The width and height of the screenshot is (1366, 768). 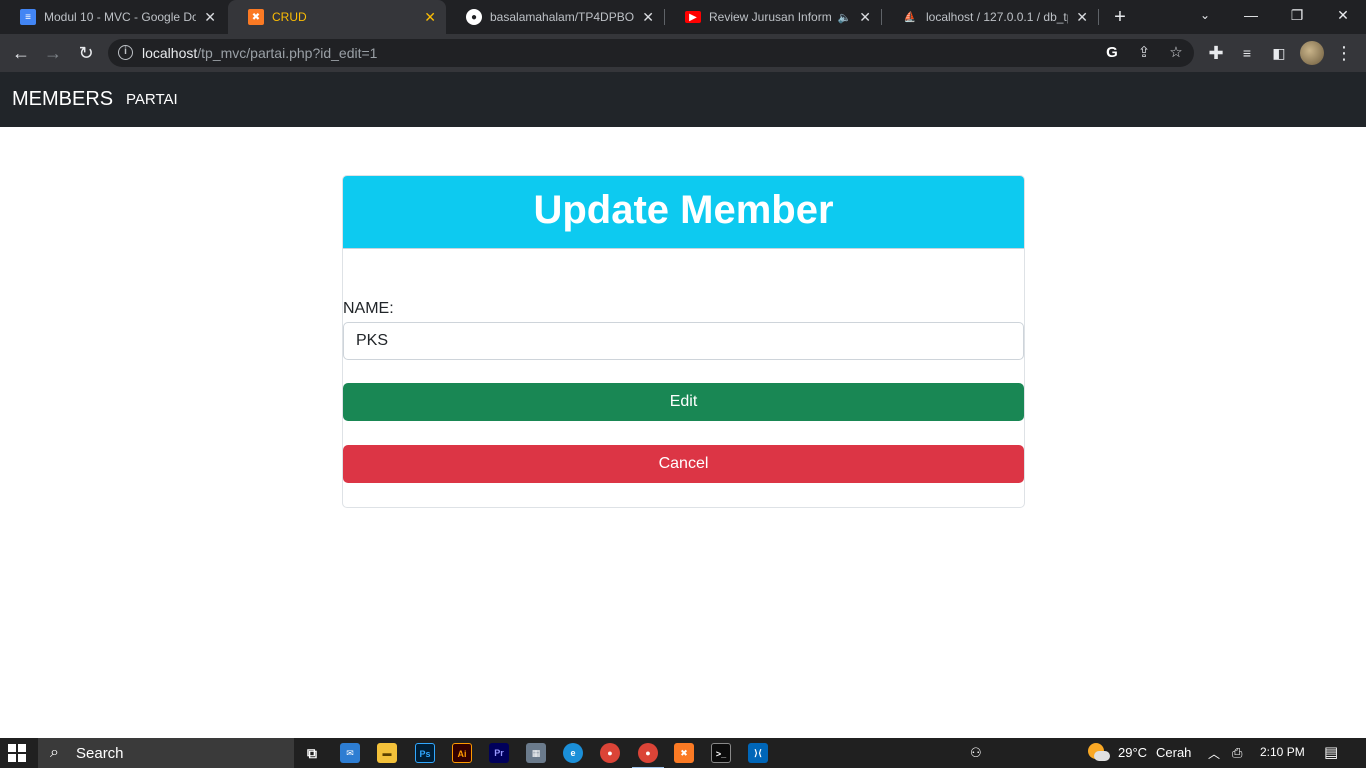 I want to click on site-navbar: MEMBERS PARTAI, so click(x=683, y=99).